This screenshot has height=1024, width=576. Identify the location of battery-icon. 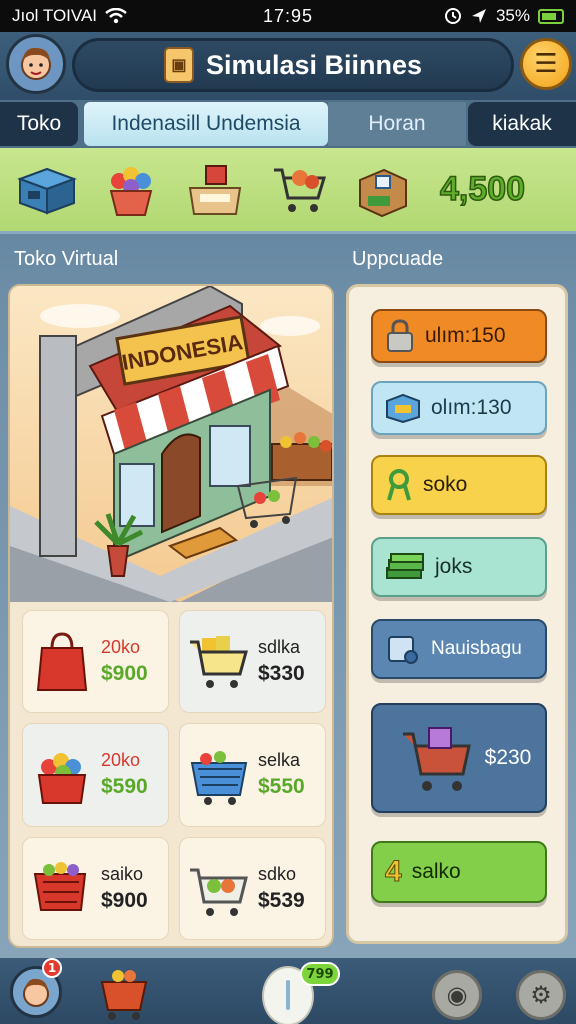
(551, 16).